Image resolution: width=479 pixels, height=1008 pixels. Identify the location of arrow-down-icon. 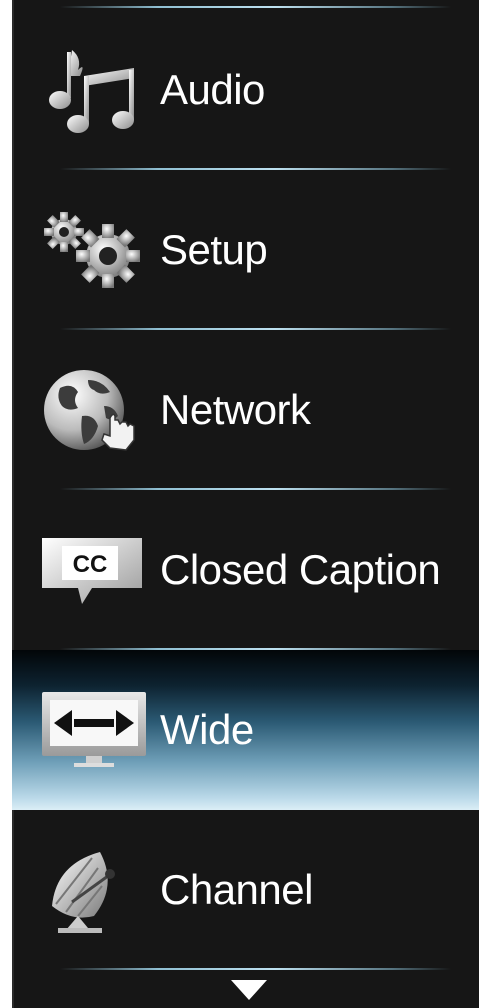
(249, 990).